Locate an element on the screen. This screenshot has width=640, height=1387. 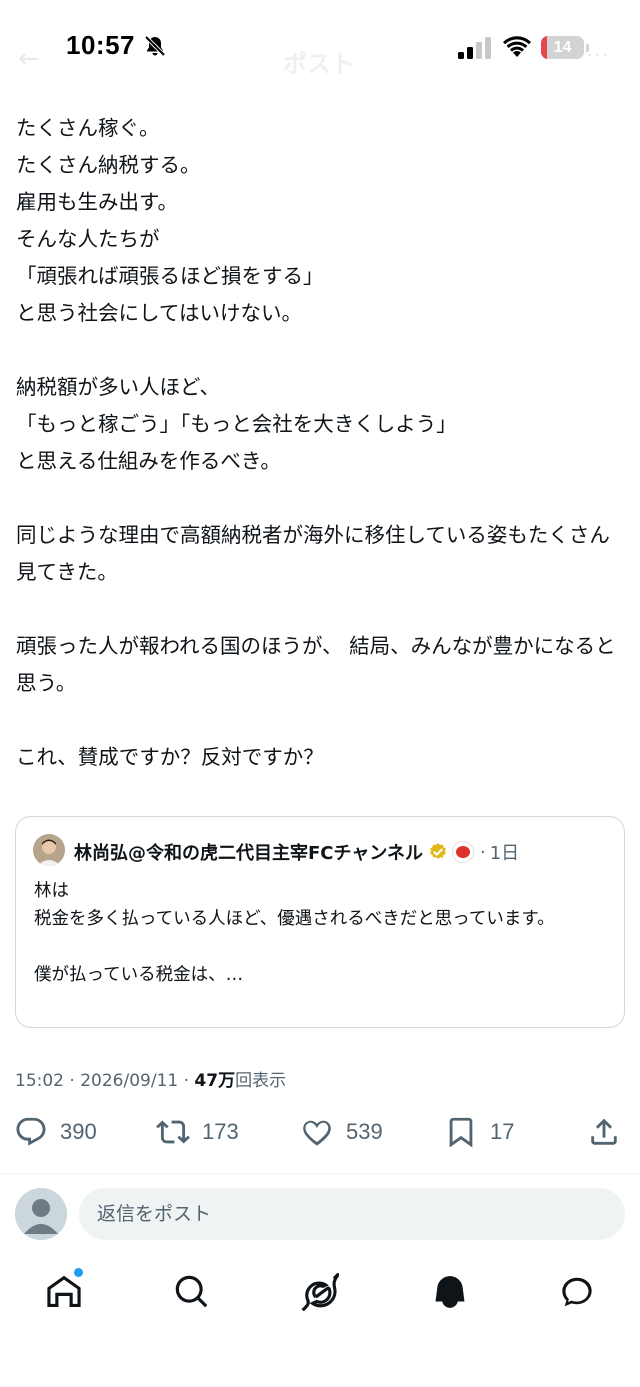
post-text-line: 「もっと稼ごう」「もっと会社を大きくしよう」 is located at coordinates (236, 424).